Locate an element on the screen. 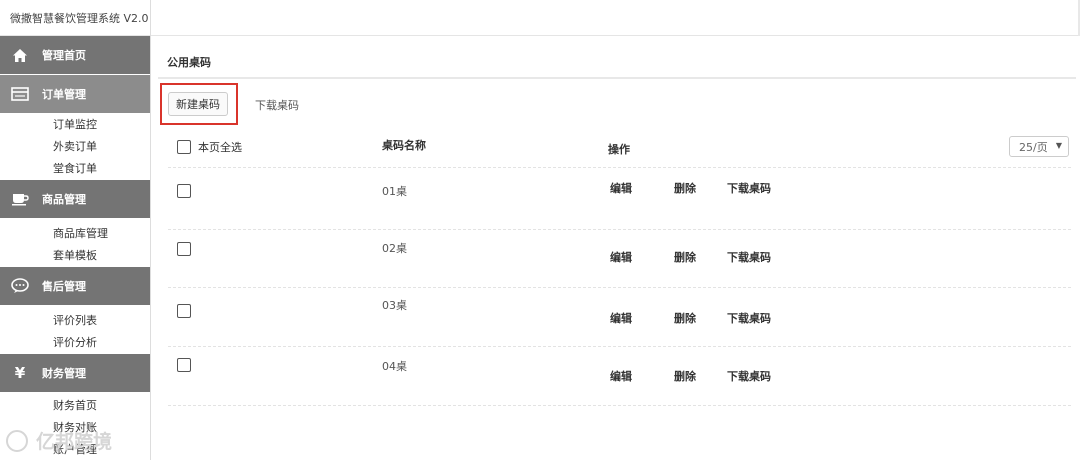  sidebar-section-orders: 订单管理 is located at coordinates (75, 94).